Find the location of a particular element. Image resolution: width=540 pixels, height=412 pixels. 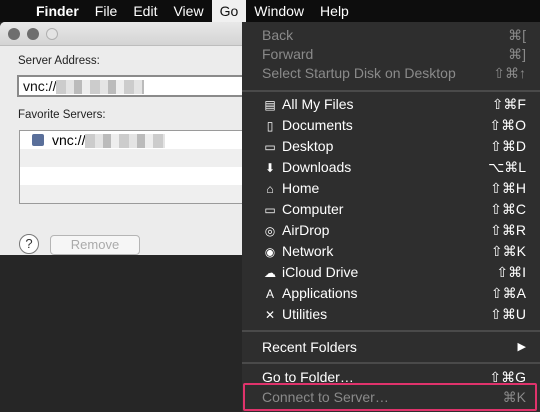

network-icon: ◉ is located at coordinates (270, 252).